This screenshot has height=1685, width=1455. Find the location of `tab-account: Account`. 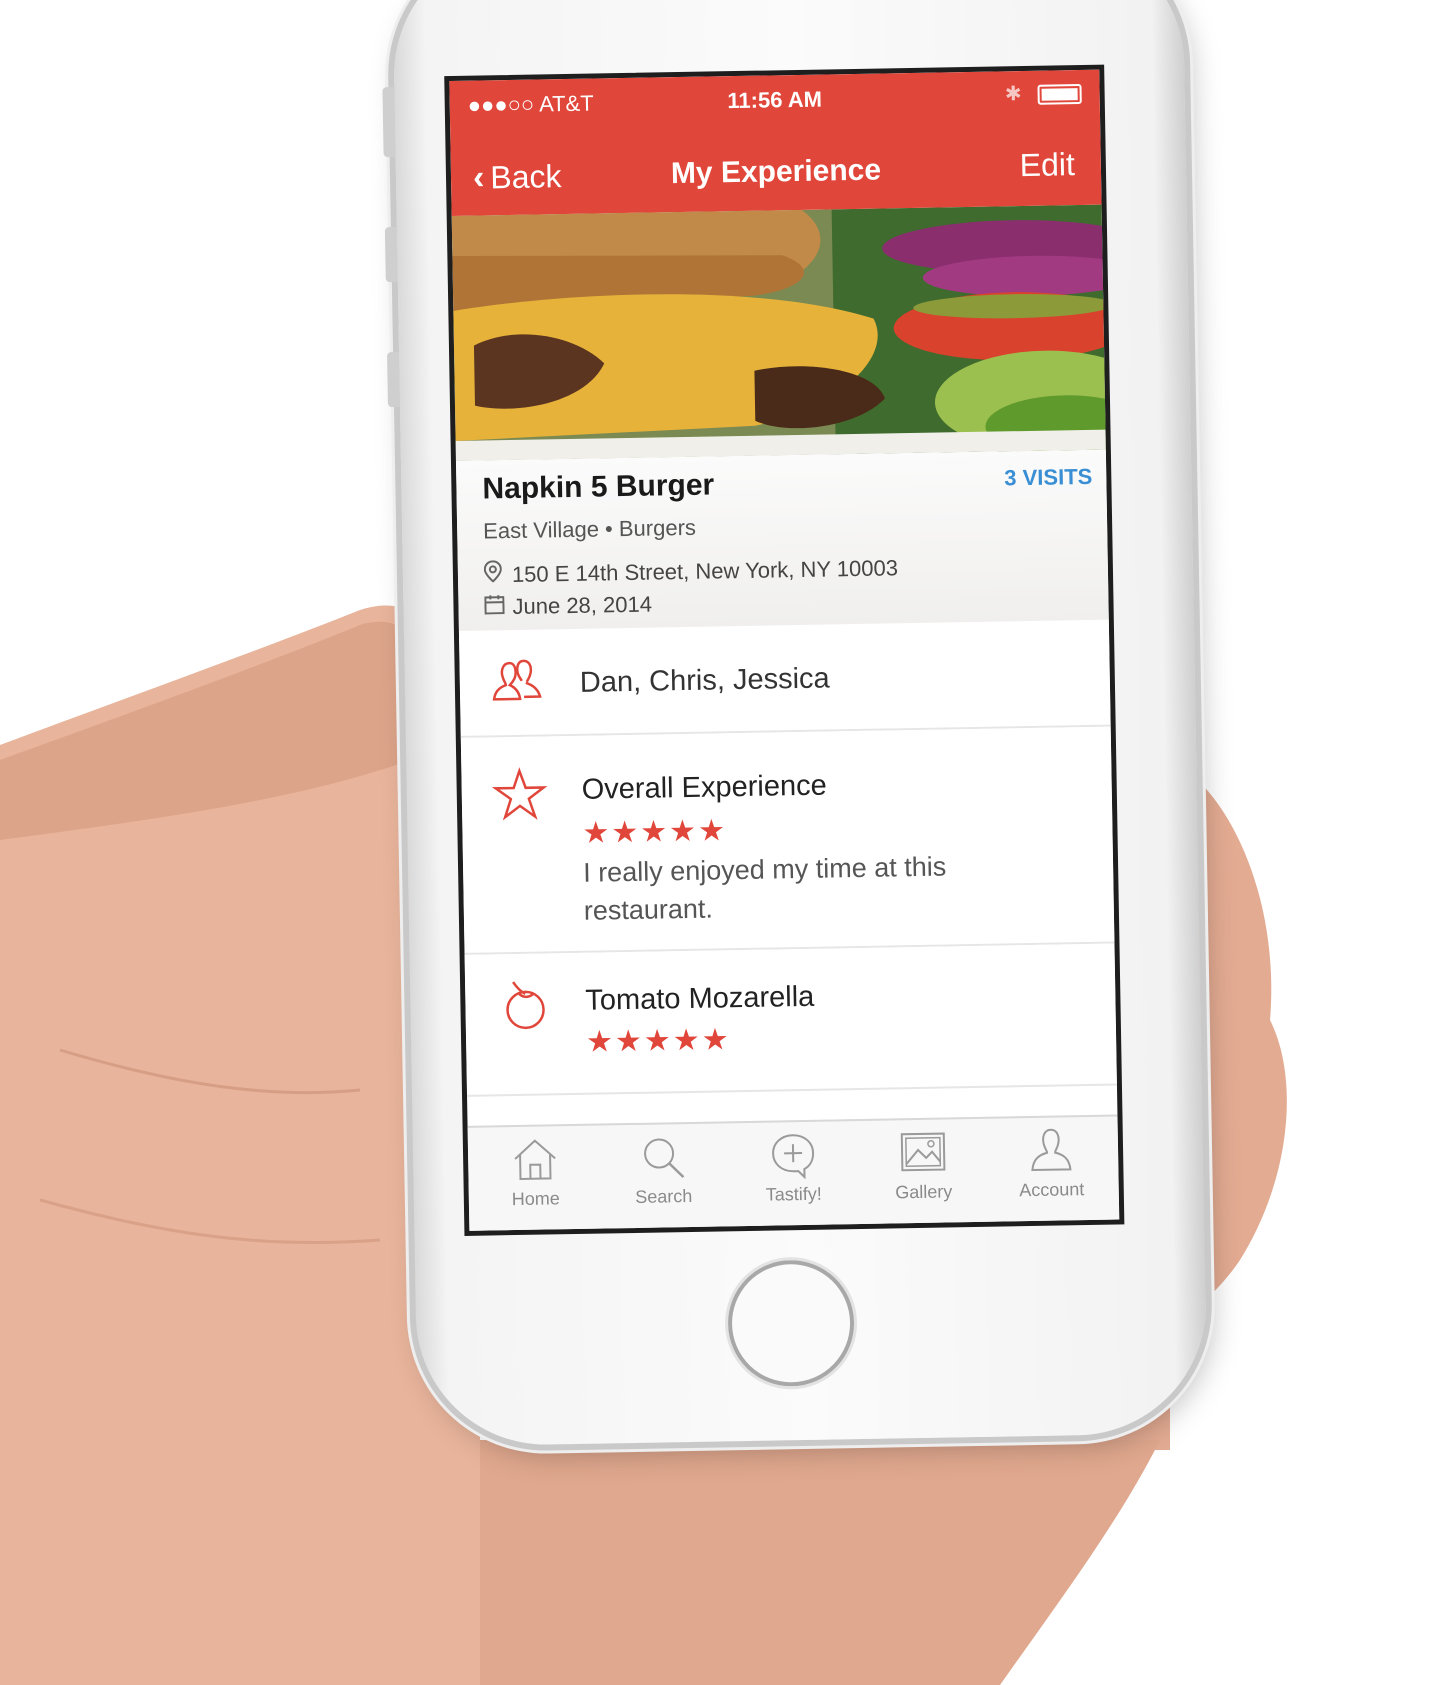

tab-account: Account is located at coordinates (1052, 1172).